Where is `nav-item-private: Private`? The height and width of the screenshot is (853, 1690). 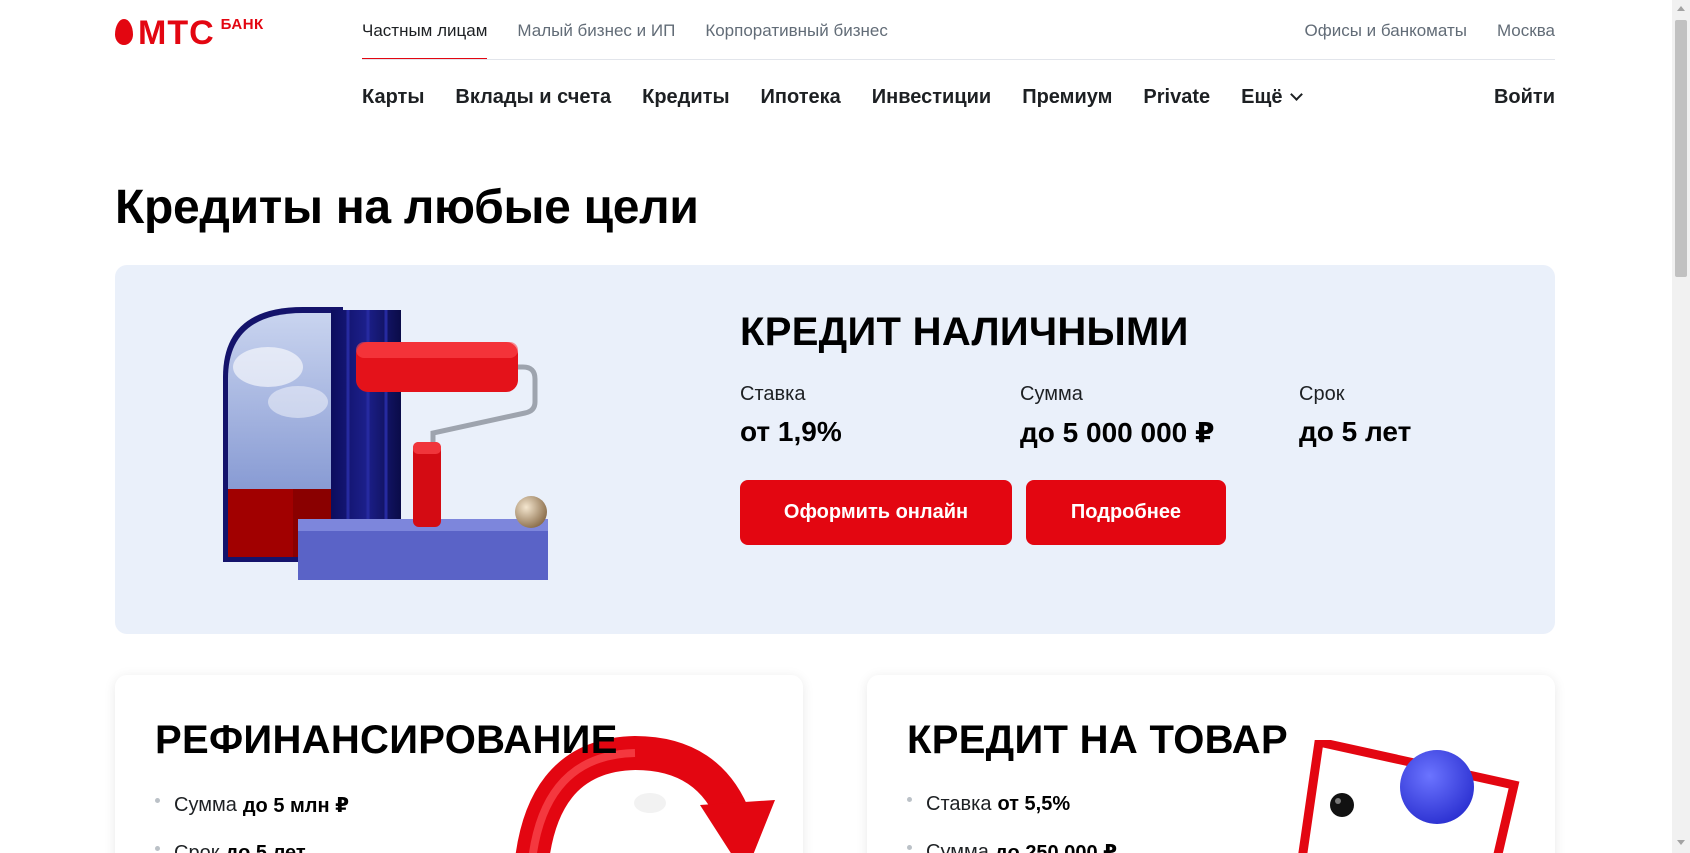 nav-item-private: Private is located at coordinates (1176, 97).